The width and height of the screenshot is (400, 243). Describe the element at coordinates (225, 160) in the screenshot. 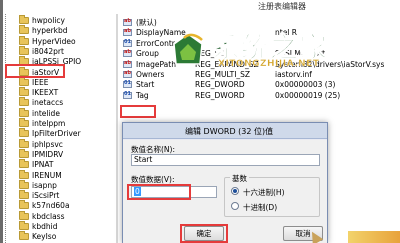

I see `value-name-field: Start` at that location.